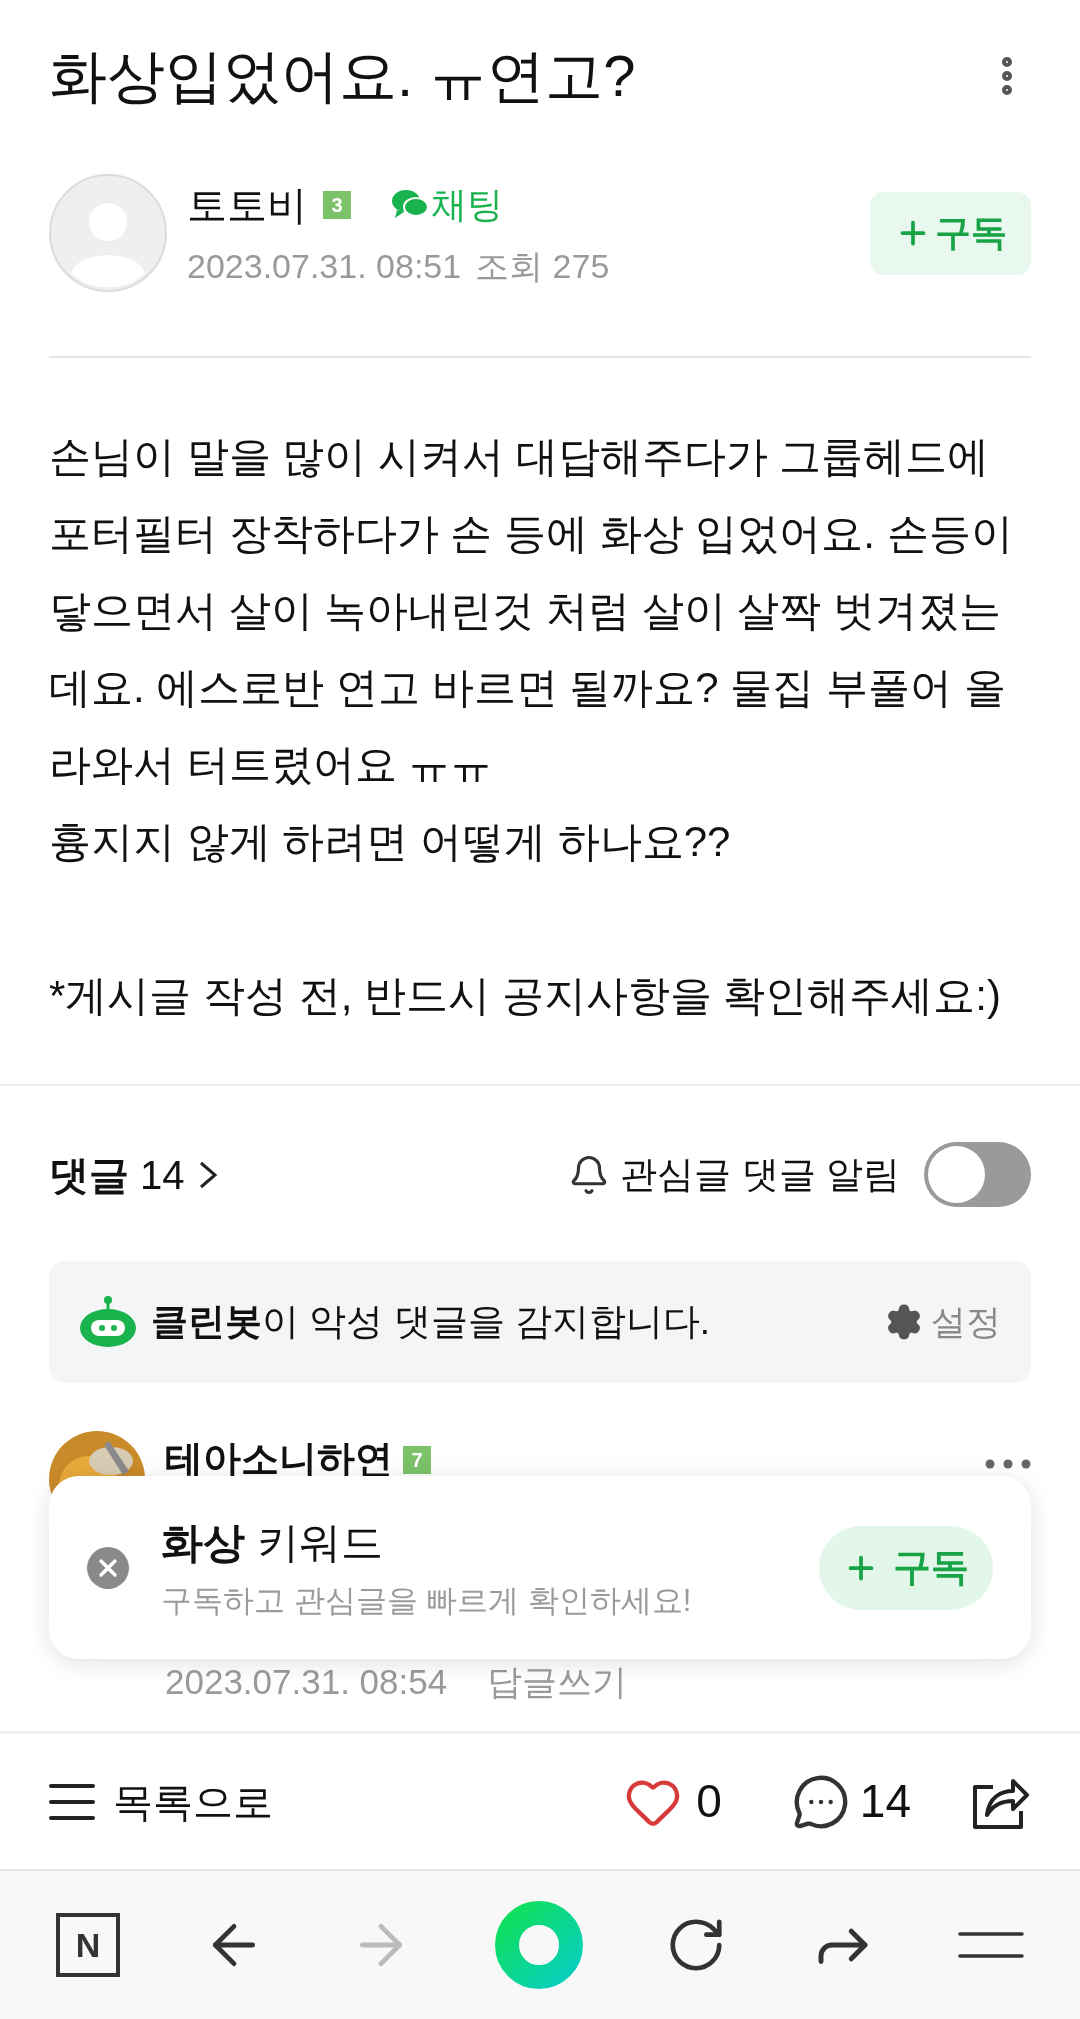  I want to click on close-button, so click(108, 1567).